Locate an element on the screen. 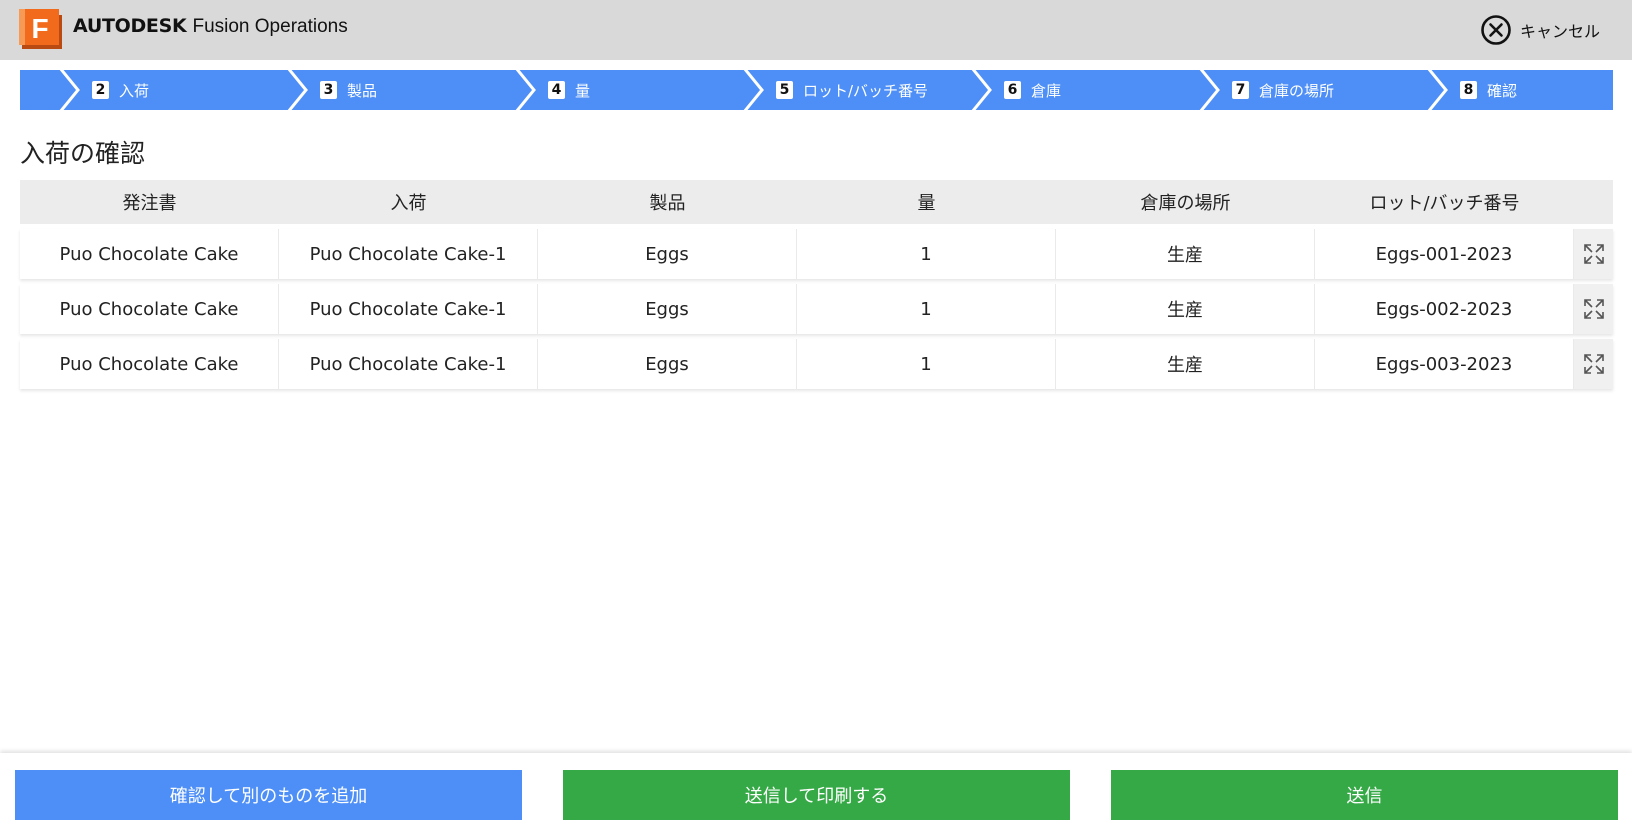 The width and height of the screenshot is (1632, 835). brand-product: Fusion Operations is located at coordinates (270, 26).